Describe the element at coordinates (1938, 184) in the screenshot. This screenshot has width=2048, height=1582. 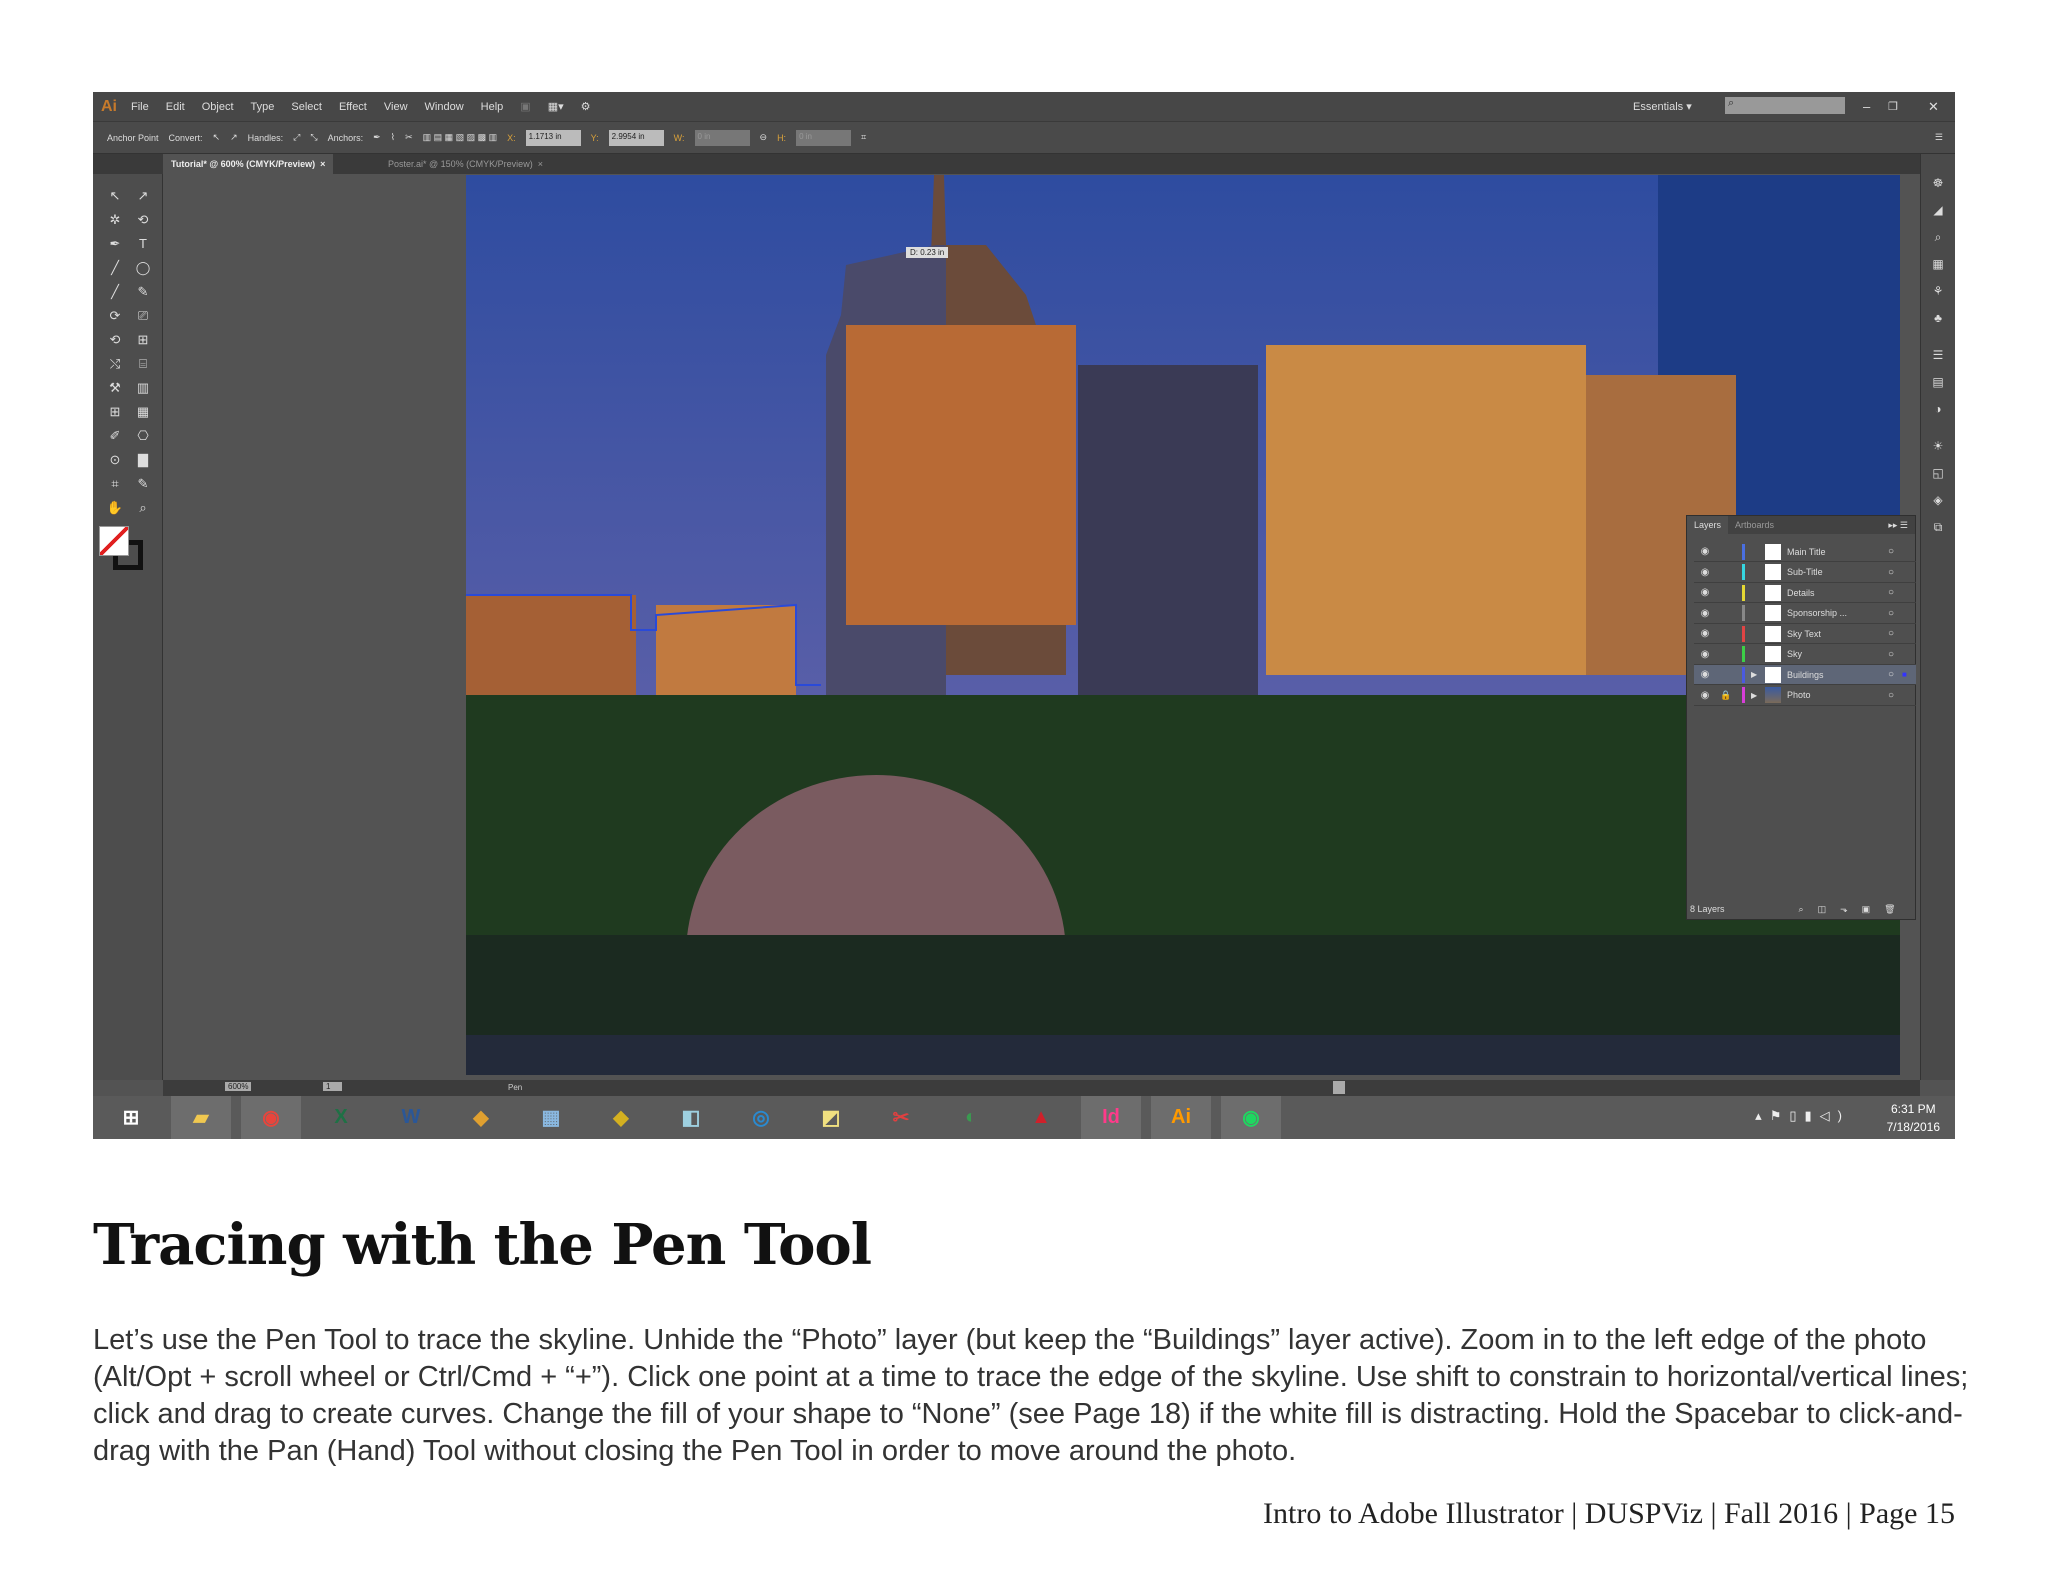
I see `dock-panel-icon: ☸` at that location.